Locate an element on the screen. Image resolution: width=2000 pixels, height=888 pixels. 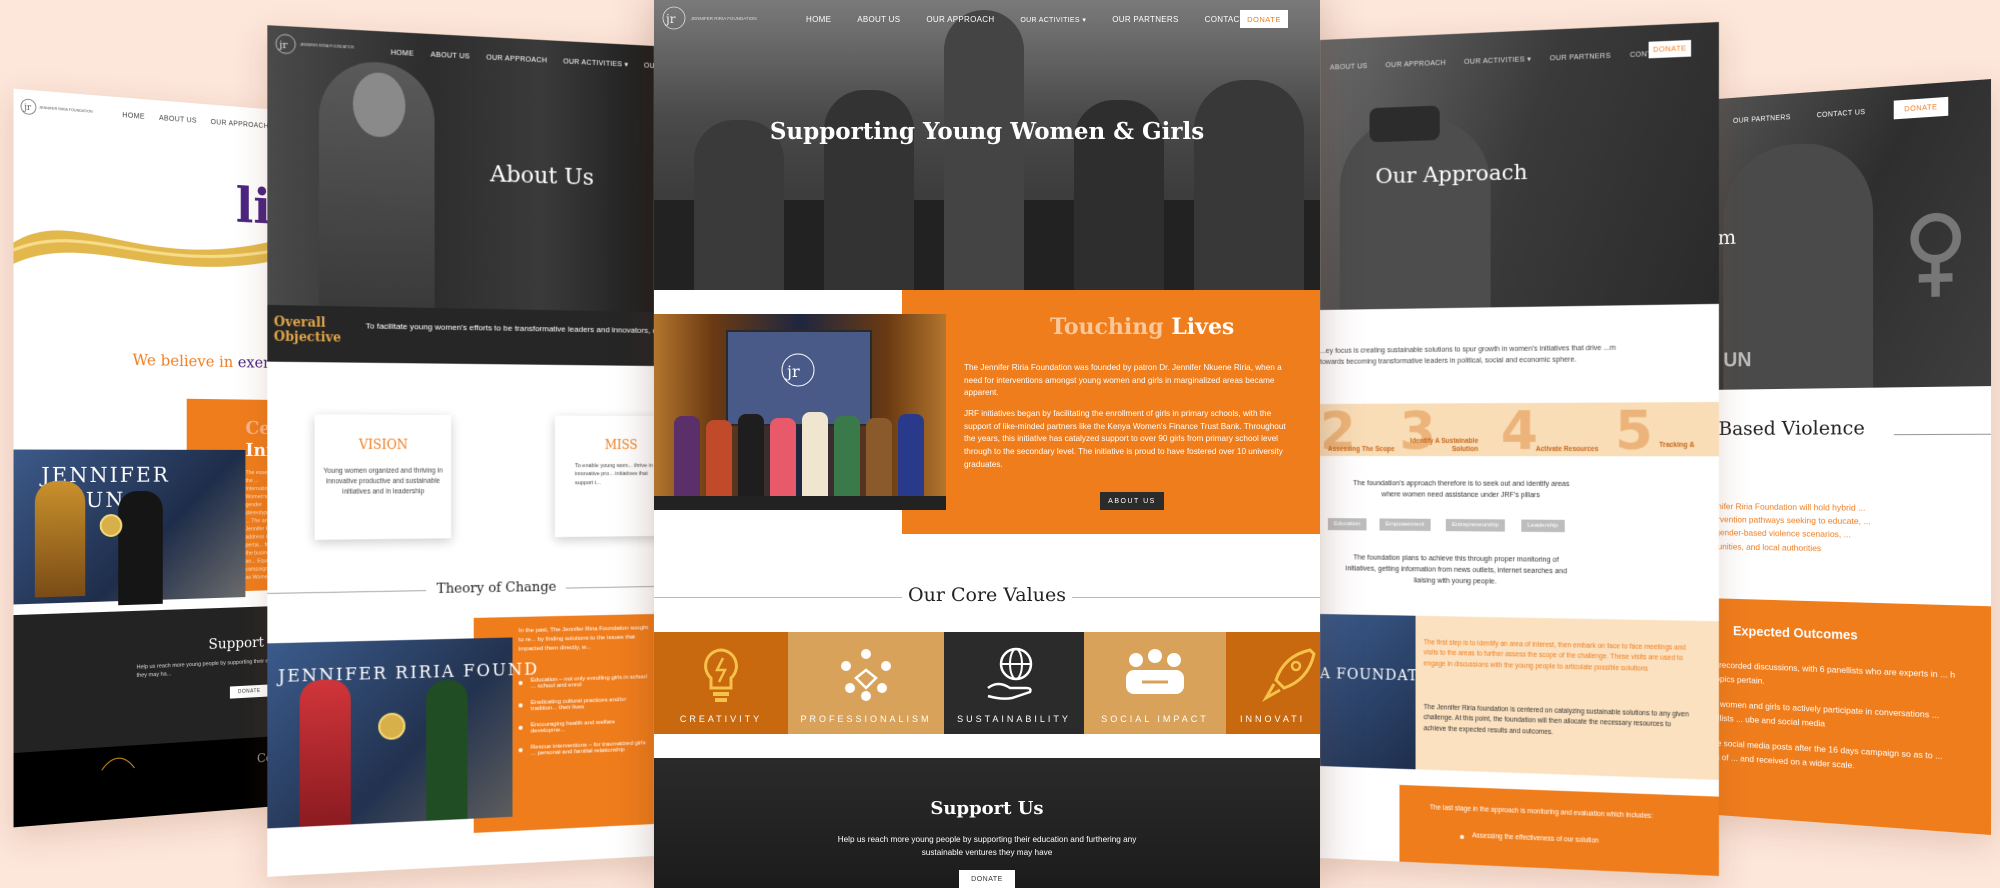
lightbulb-icon is located at coordinates (721, 675).